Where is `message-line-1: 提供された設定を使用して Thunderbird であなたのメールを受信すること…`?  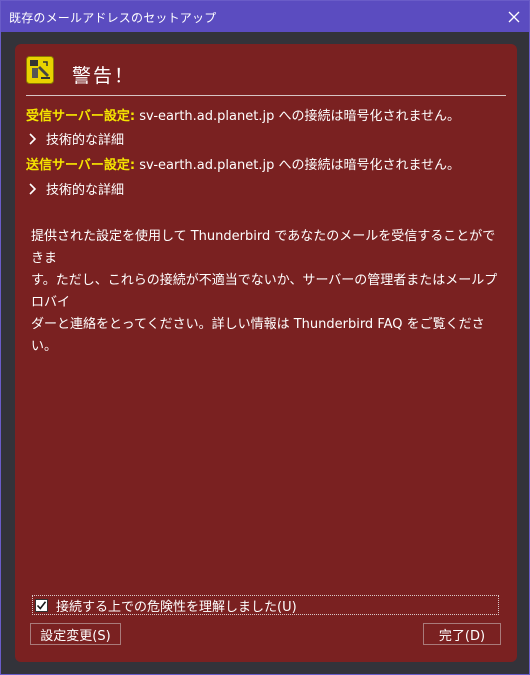
message-line-1: 提供された設定を使用して Thunderbird であなたのメールを受信すること… is located at coordinates (263, 247).